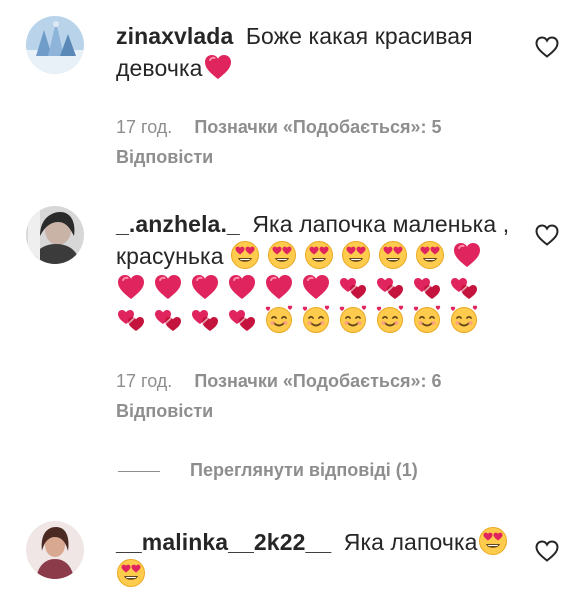 This screenshot has height=600, width=577. What do you see at coordinates (174, 36) in the screenshot?
I see `comment-username: zinaxvlada` at bounding box center [174, 36].